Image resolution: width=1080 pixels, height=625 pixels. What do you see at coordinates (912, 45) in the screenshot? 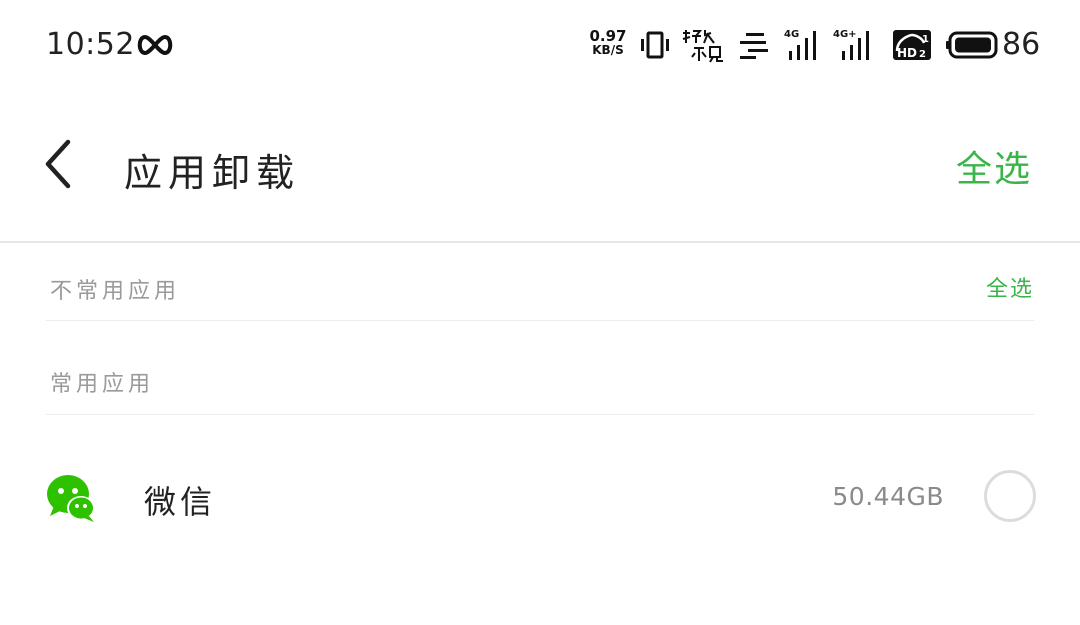
I see `hd-icon: HD 2 1` at bounding box center [912, 45].